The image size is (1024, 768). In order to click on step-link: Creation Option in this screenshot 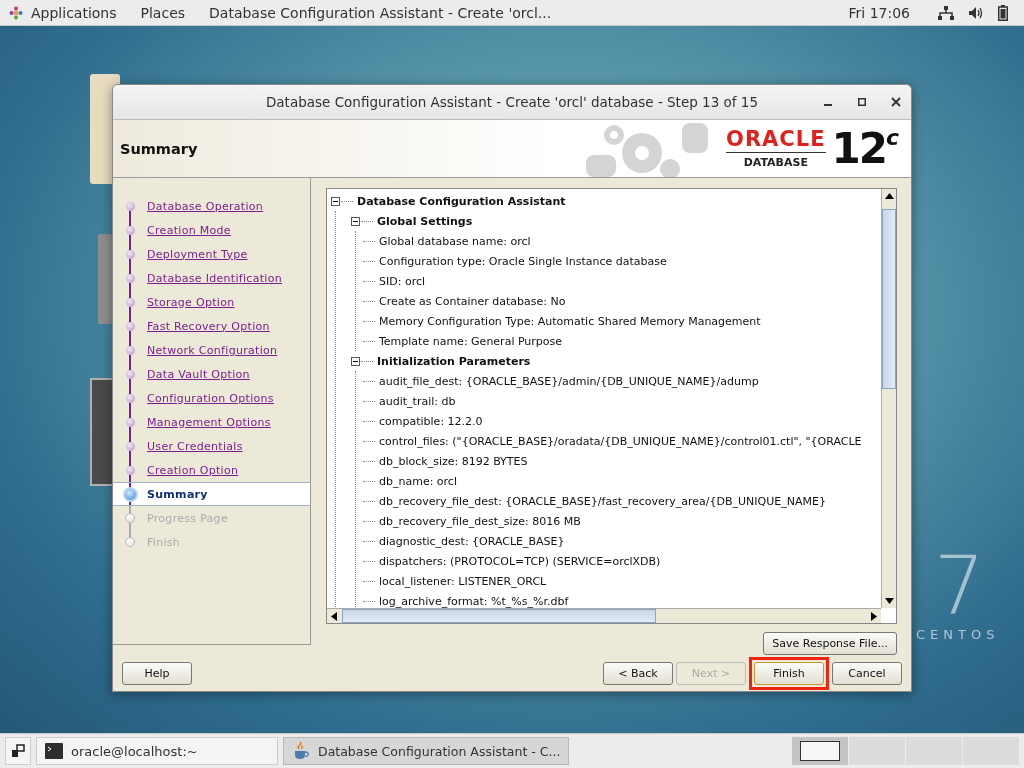, I will do `click(193, 470)`.